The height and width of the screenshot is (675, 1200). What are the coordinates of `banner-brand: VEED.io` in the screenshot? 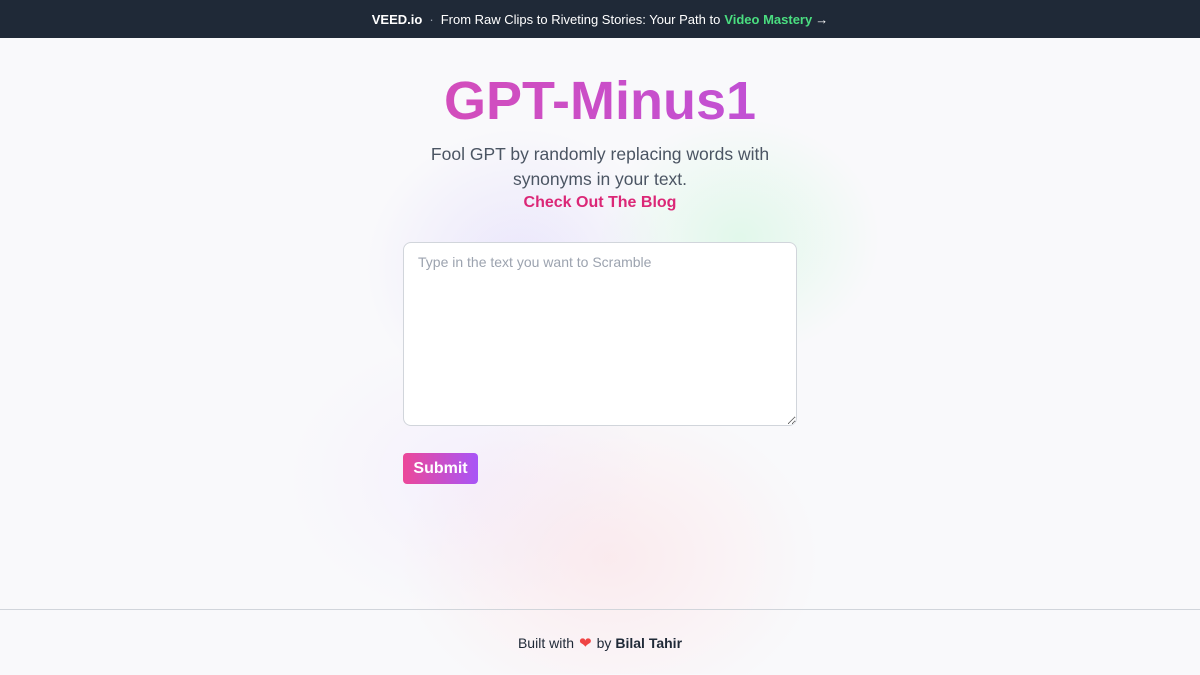 It's located at (397, 19).